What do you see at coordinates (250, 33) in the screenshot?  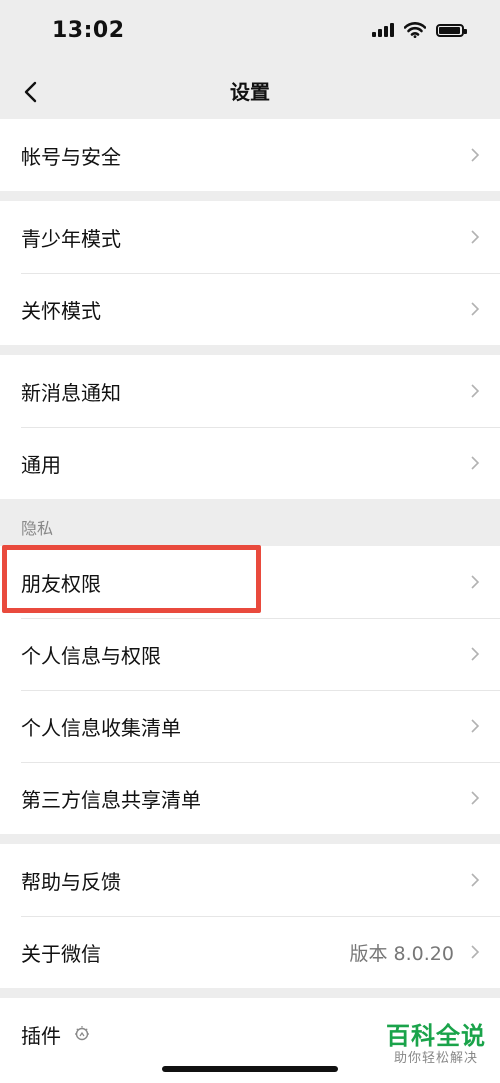 I see `status-bar: 13:02` at bounding box center [250, 33].